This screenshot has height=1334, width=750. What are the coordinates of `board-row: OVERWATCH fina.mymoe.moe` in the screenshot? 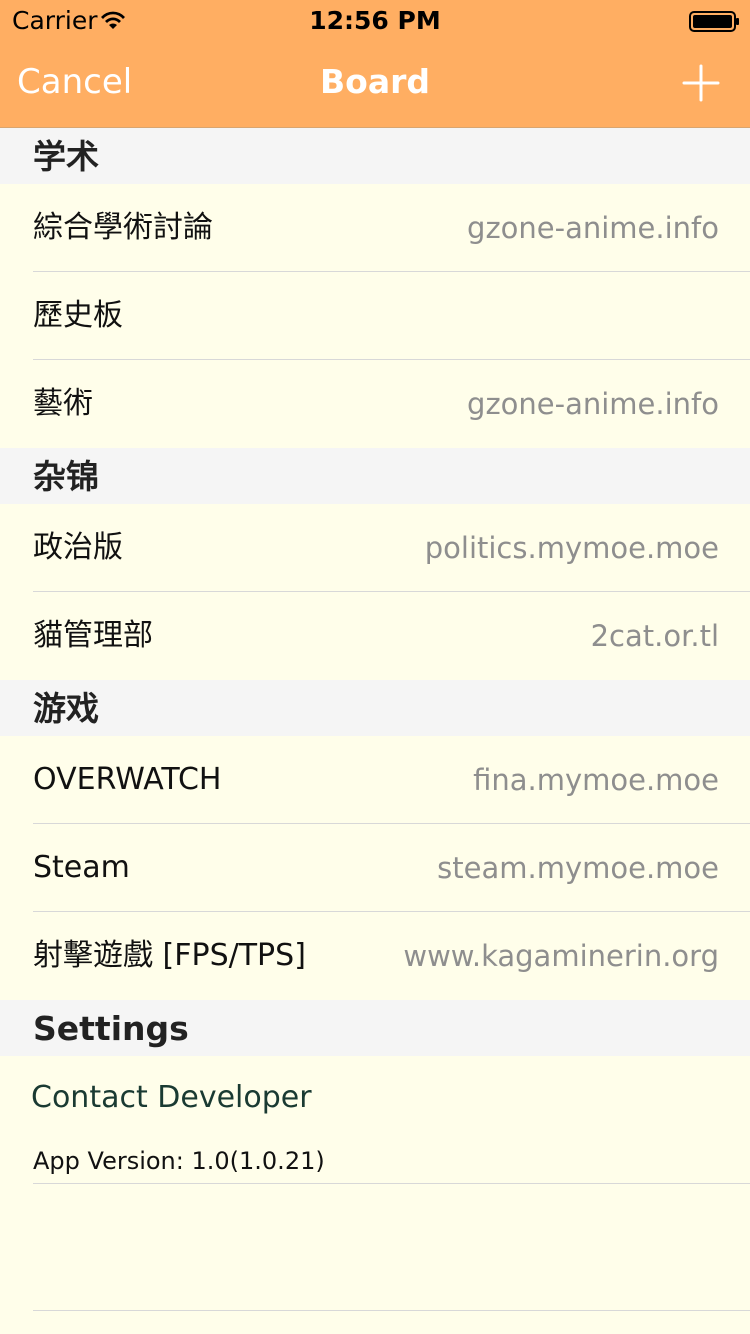 It's located at (375, 780).